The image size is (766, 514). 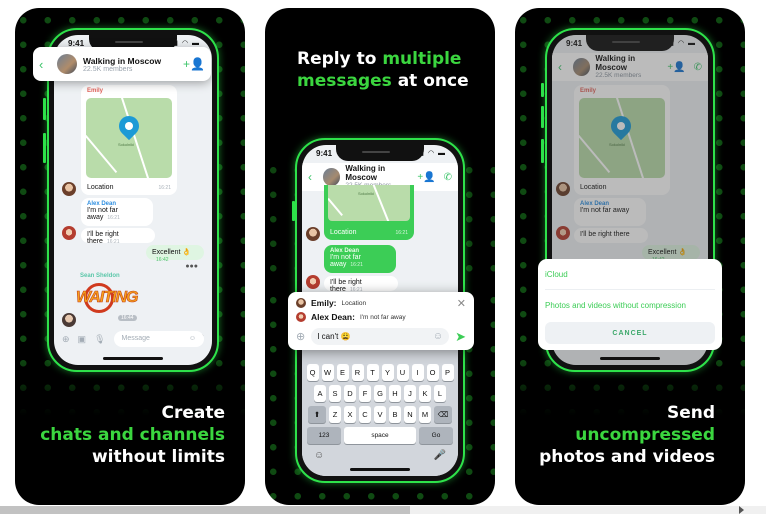 I want to click on message-placeholder: Message, so click(x=135, y=338).